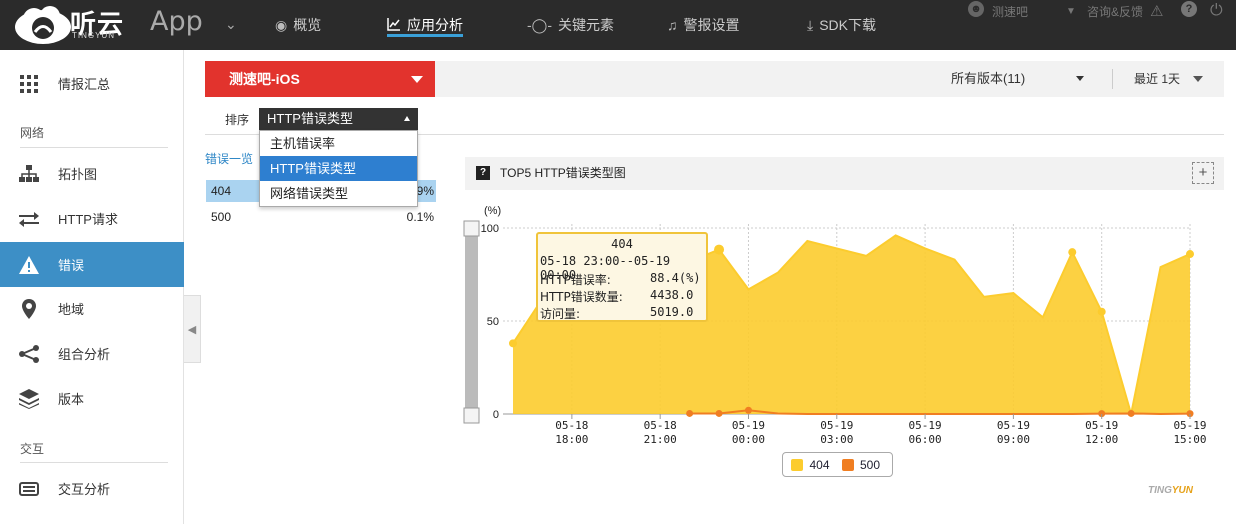  What do you see at coordinates (471, 321) in the screenshot?
I see `range-slider-track` at bounding box center [471, 321].